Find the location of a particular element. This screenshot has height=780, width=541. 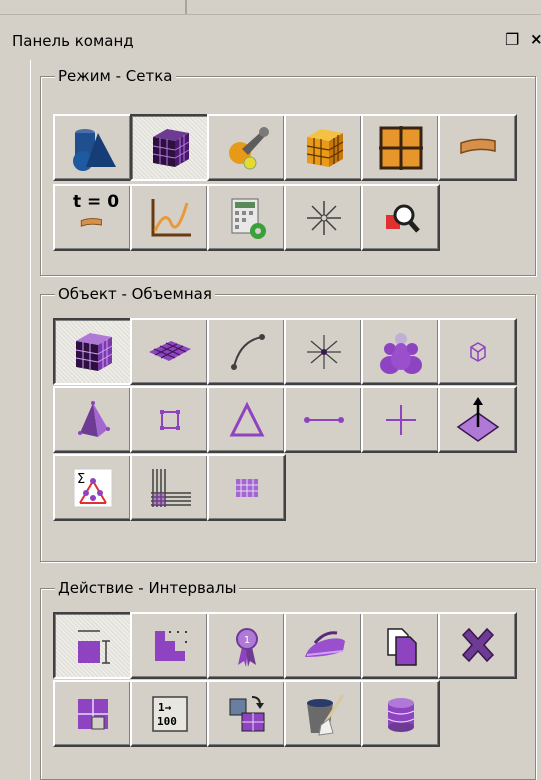

tetra-button is located at coordinates (92, 419).